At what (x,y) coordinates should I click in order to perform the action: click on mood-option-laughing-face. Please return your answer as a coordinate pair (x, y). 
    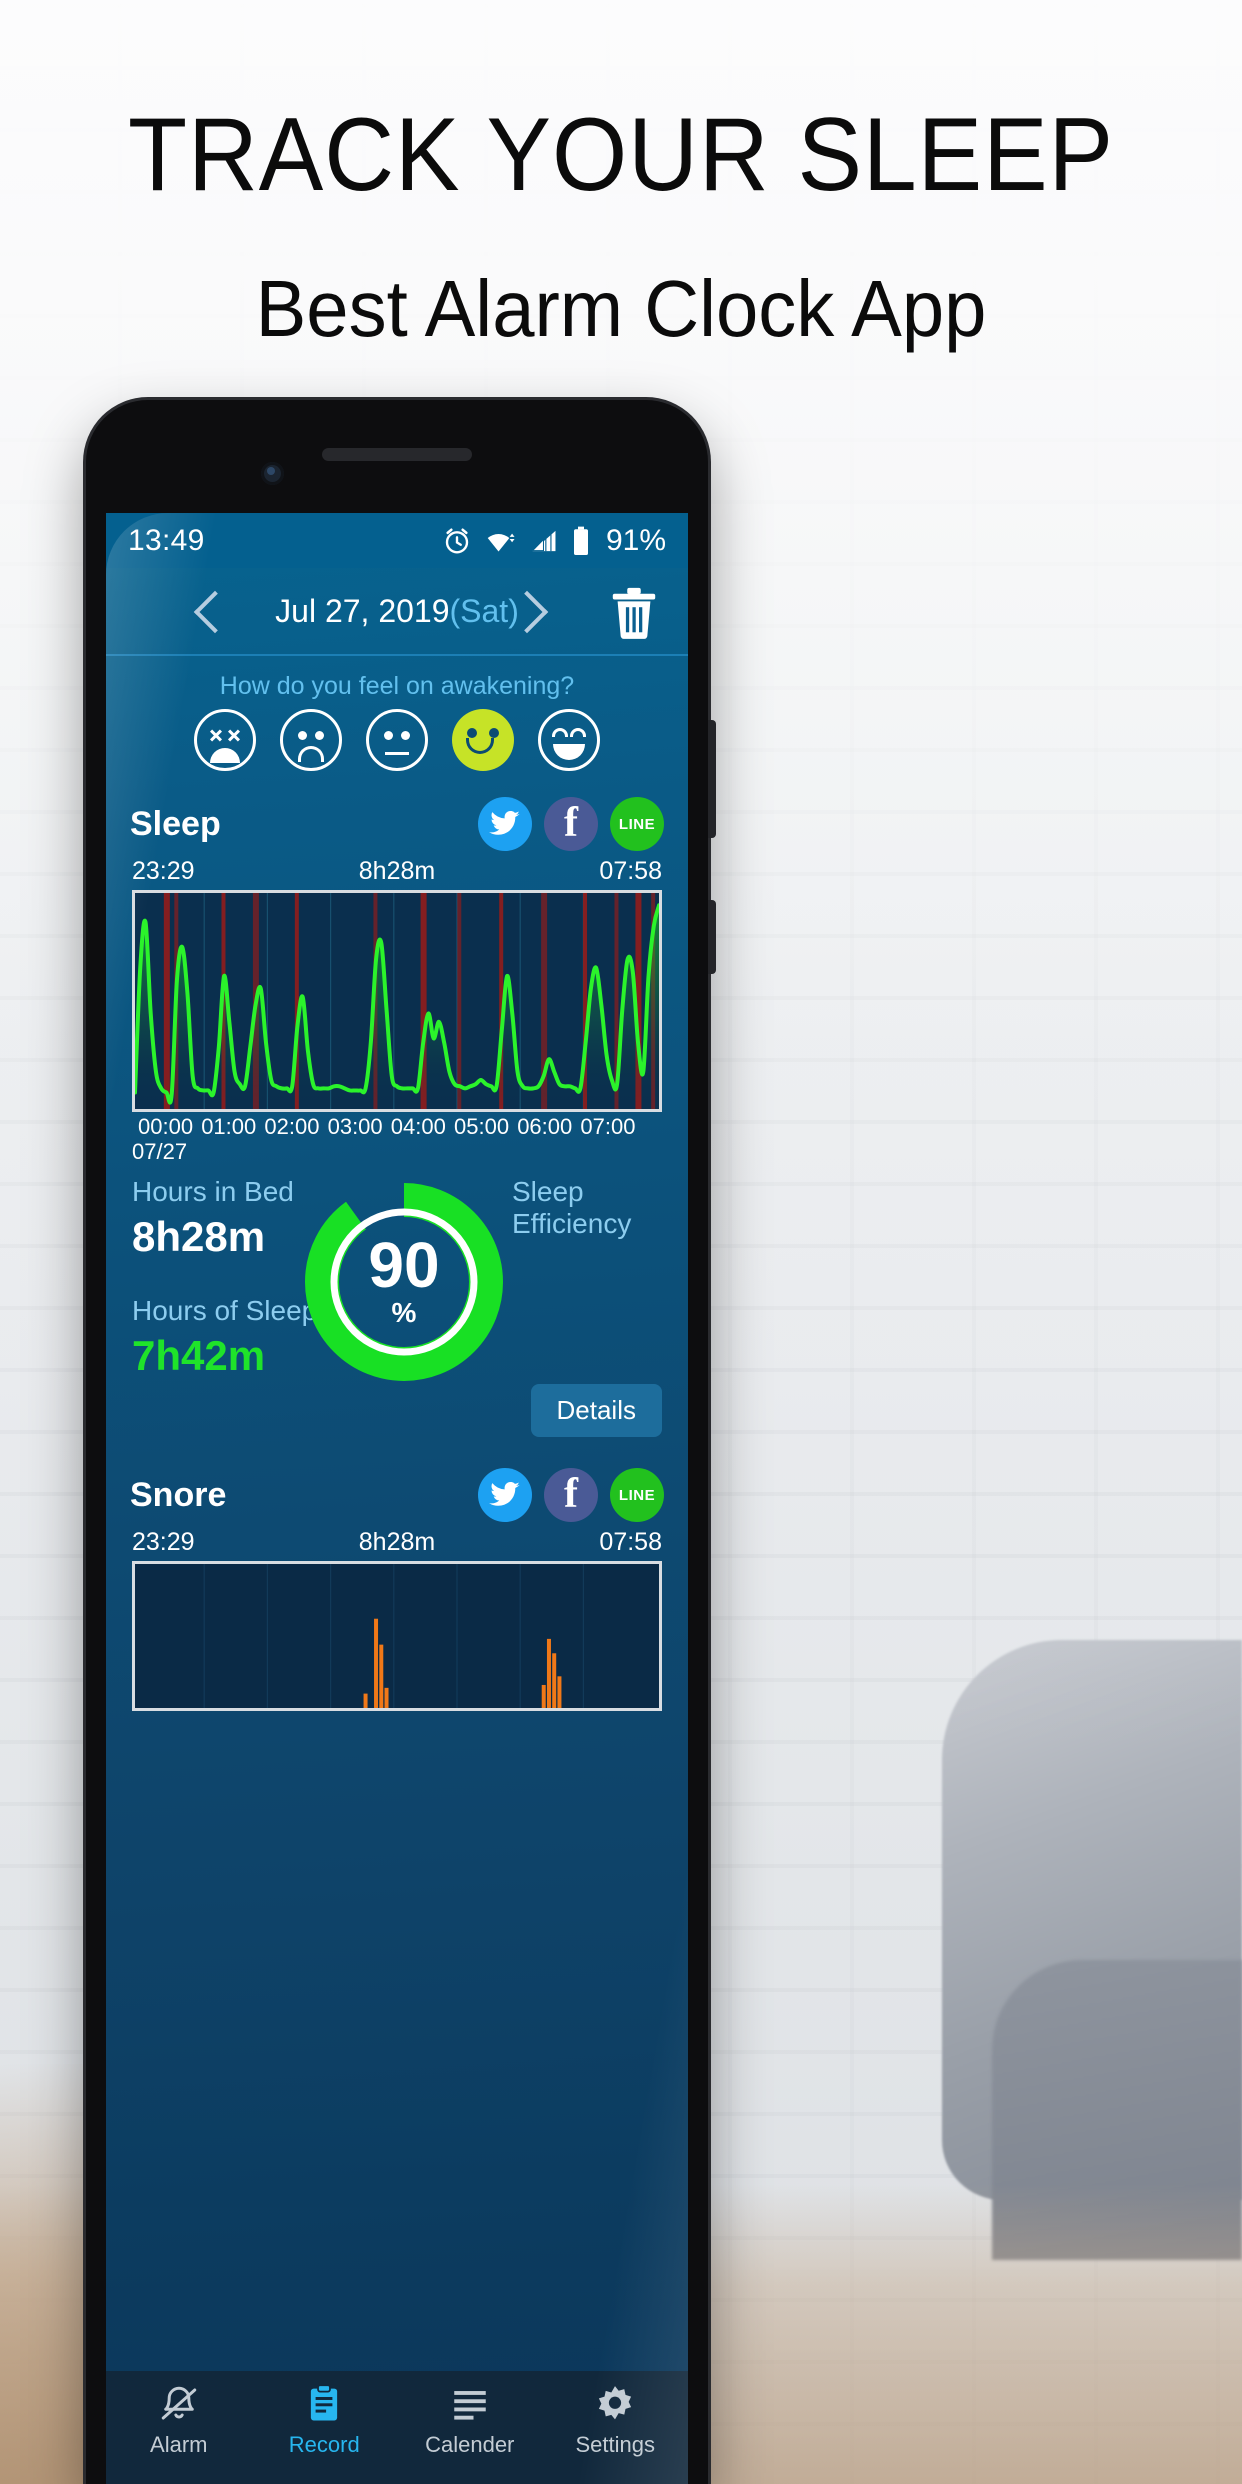
    Looking at the image, I should click on (569, 740).